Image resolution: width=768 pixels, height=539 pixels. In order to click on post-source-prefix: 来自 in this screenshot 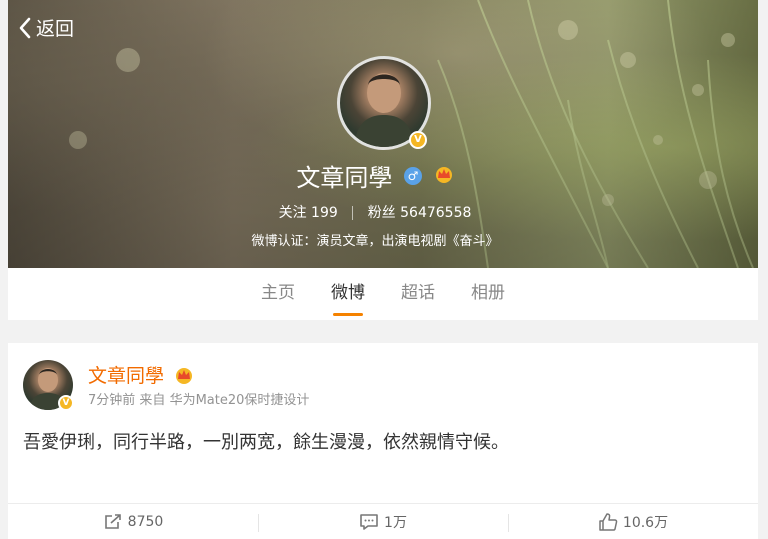, I will do `click(152, 400)`.